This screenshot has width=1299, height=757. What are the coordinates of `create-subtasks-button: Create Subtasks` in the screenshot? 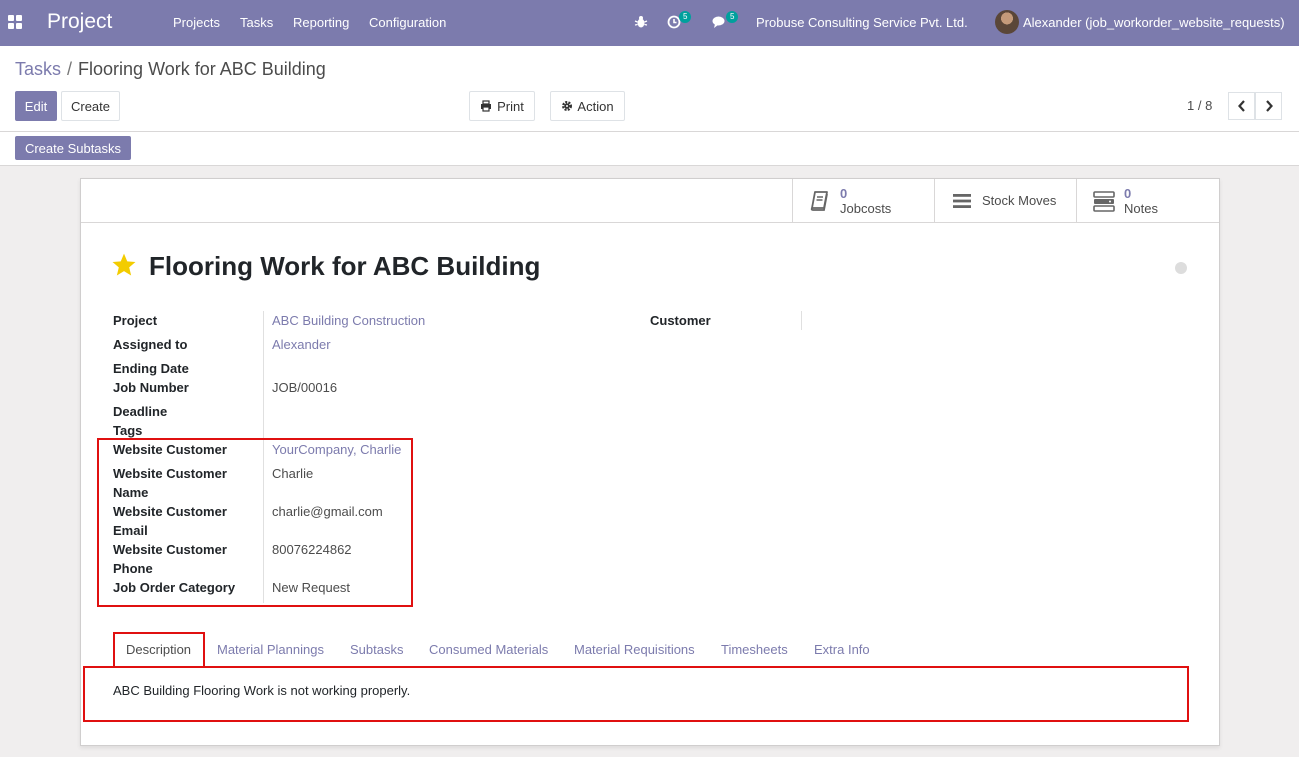 It's located at (73, 148).